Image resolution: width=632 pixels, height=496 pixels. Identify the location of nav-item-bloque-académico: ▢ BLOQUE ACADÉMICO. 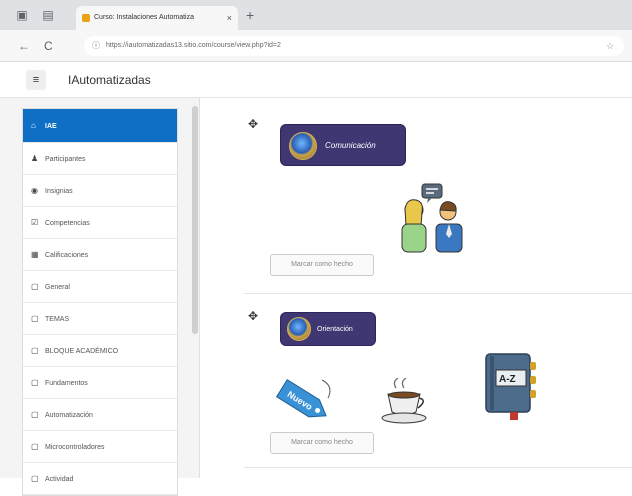
(100, 351).